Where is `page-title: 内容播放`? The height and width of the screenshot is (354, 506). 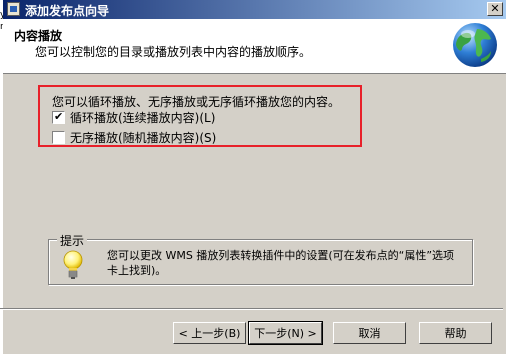 page-title: 内容播放 is located at coordinates (38, 36).